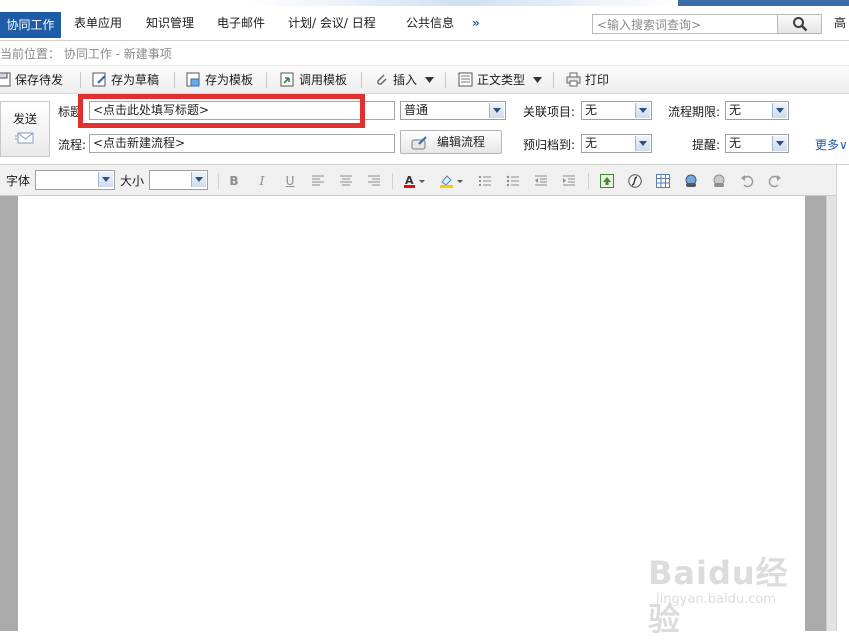  I want to click on more-label: 更多, so click(827, 145).